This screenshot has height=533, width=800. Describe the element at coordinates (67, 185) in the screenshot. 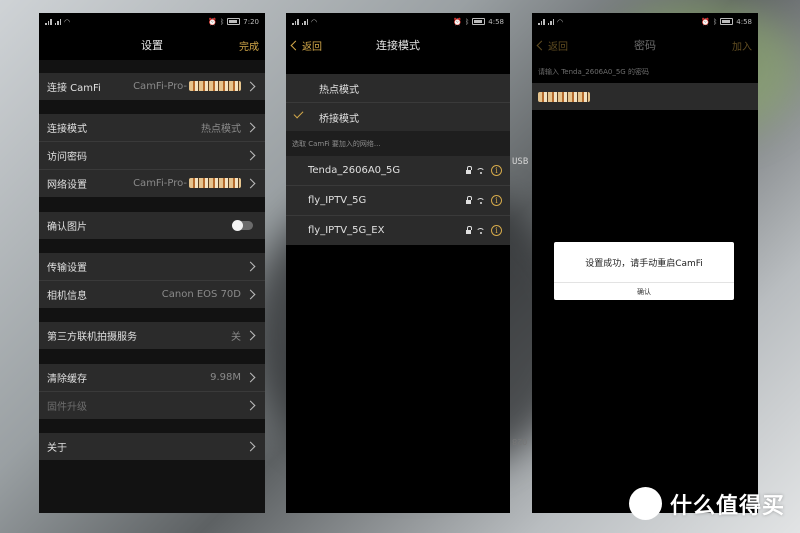

I see `row-label: 网络设置` at that location.